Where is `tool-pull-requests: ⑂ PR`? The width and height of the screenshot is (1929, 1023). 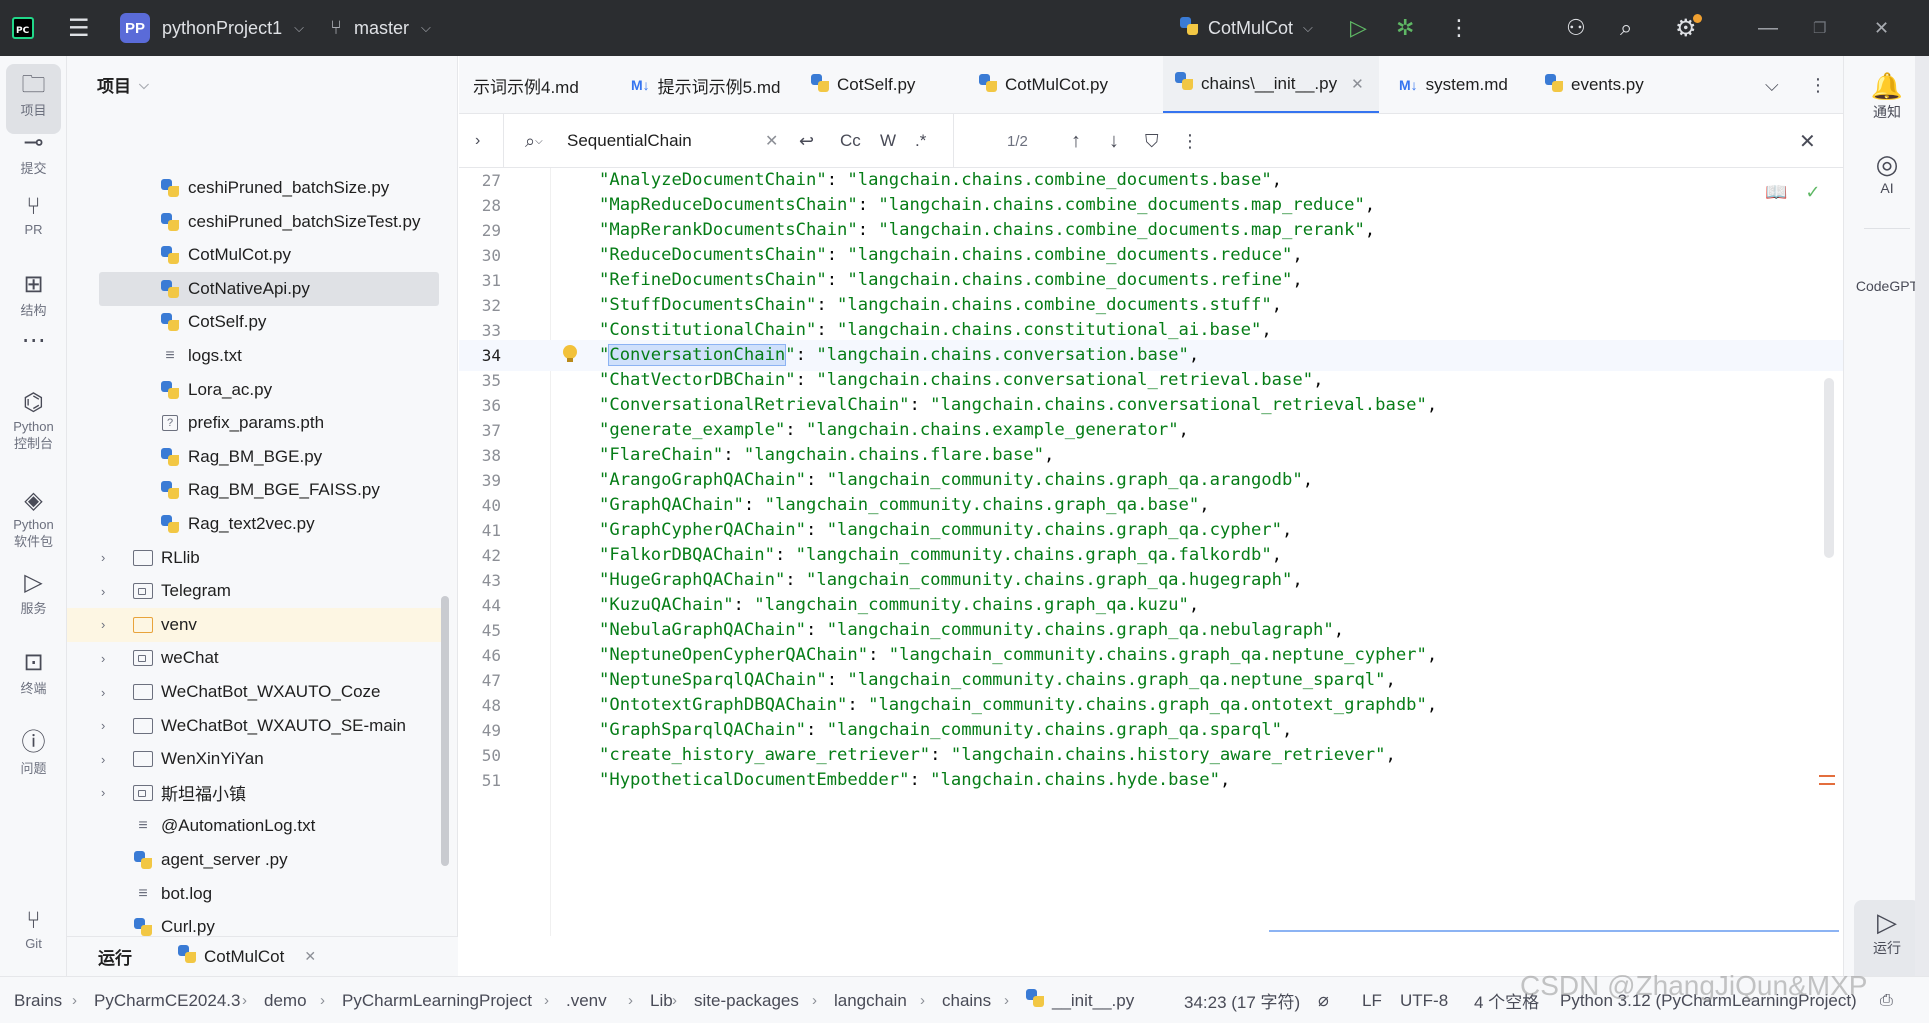
tool-pull-requests: ⑂ PR is located at coordinates (33, 214).